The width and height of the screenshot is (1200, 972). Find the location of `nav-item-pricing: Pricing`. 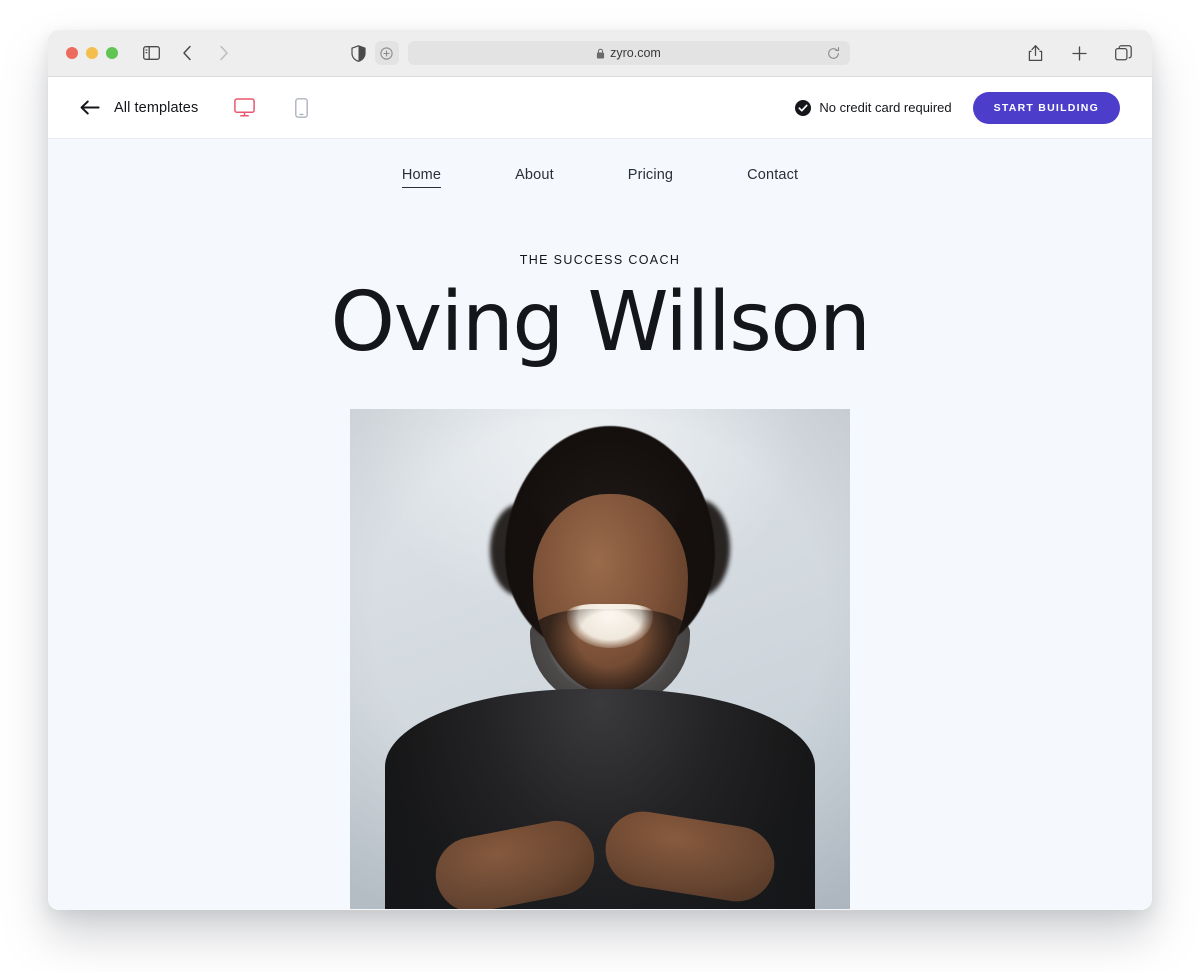

nav-item-pricing: Pricing is located at coordinates (650, 175).